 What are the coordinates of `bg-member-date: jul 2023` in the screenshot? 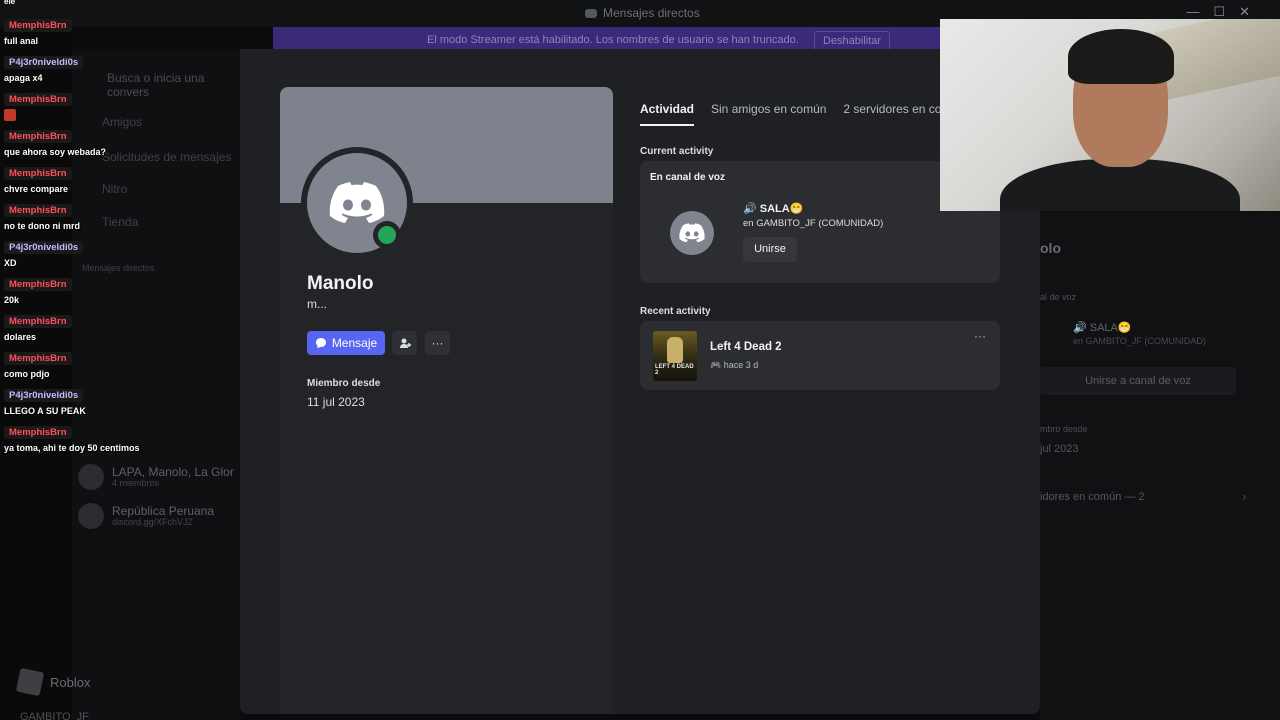 It's located at (1059, 449).